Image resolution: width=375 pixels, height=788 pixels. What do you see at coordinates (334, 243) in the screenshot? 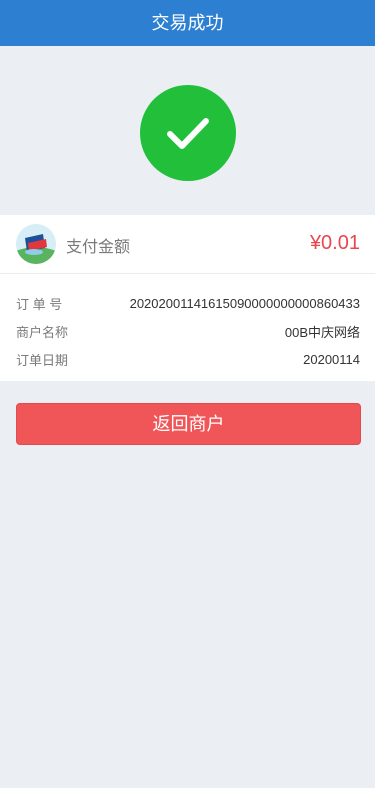
I see `amount-value: ¥0.01` at bounding box center [334, 243].